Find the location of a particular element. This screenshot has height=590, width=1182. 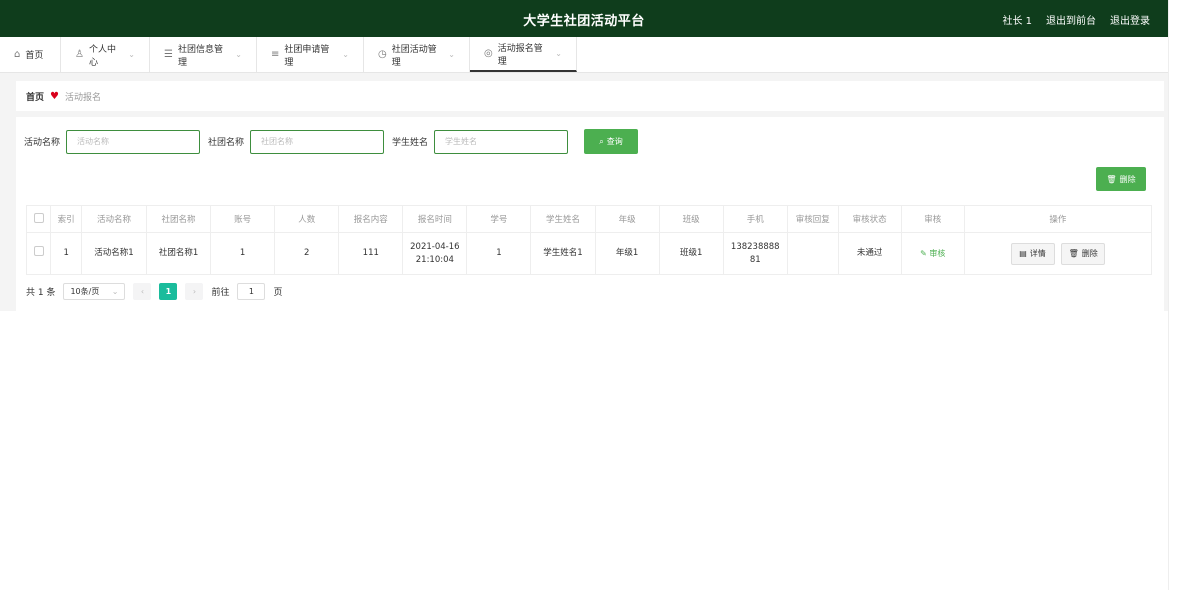

menu-club-application: ≡ 社团申请管理 ⌄ is located at coordinates (310, 54).